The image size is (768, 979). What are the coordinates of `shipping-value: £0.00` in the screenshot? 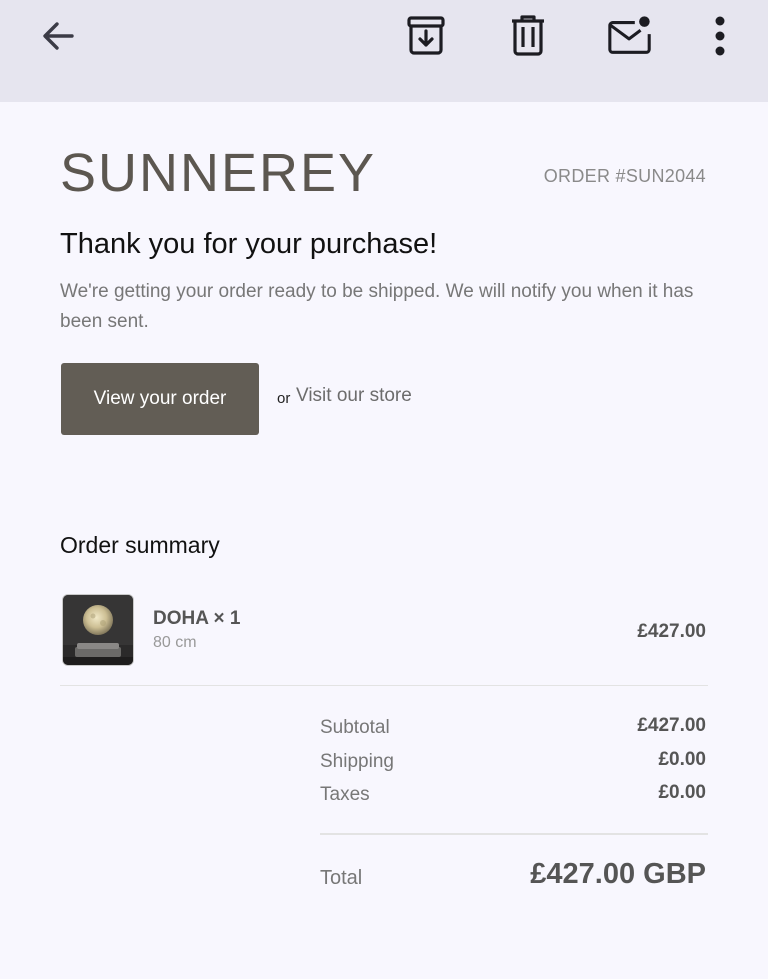 It's located at (682, 759).